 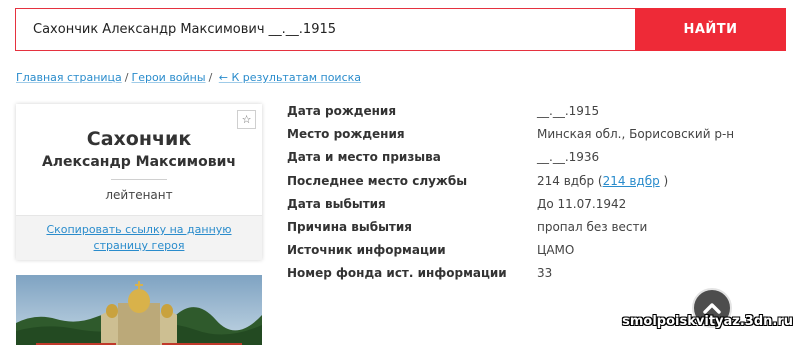 What do you see at coordinates (364, 157) in the screenshot?
I see `info-label: Дата и место призыва` at bounding box center [364, 157].